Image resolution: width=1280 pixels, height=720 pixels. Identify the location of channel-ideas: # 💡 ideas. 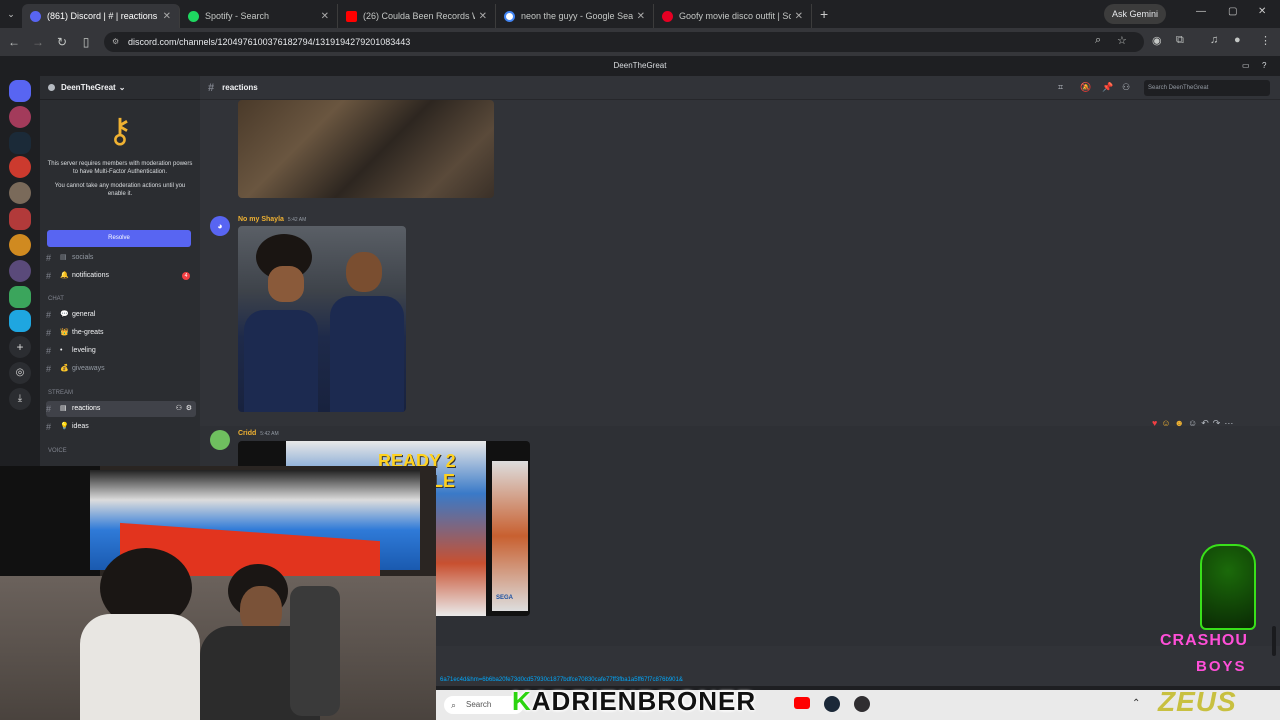
(121, 427).